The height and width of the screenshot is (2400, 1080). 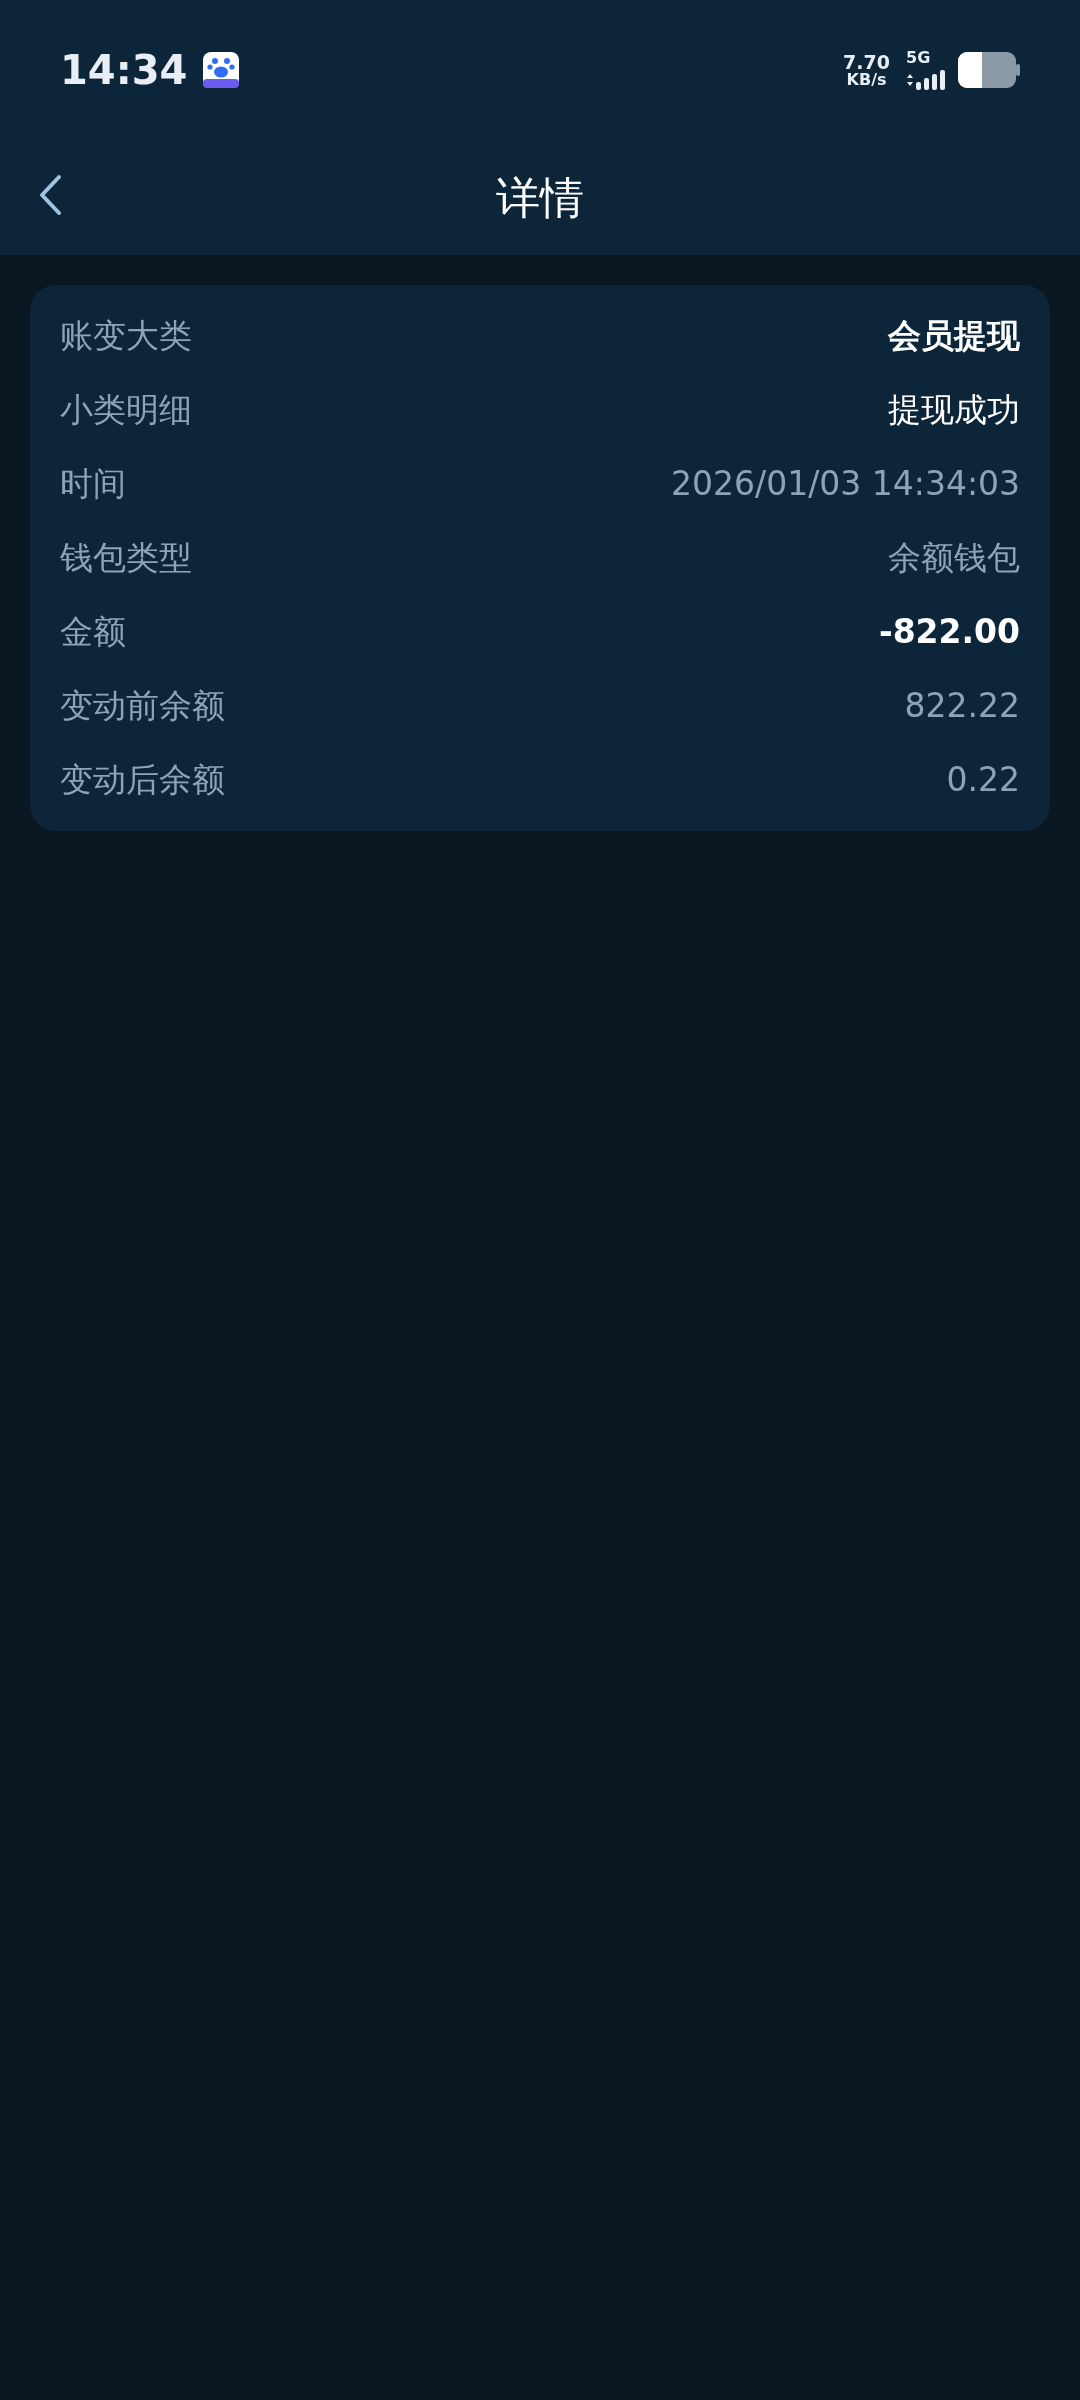 I want to click on back-icon, so click(x=50, y=195).